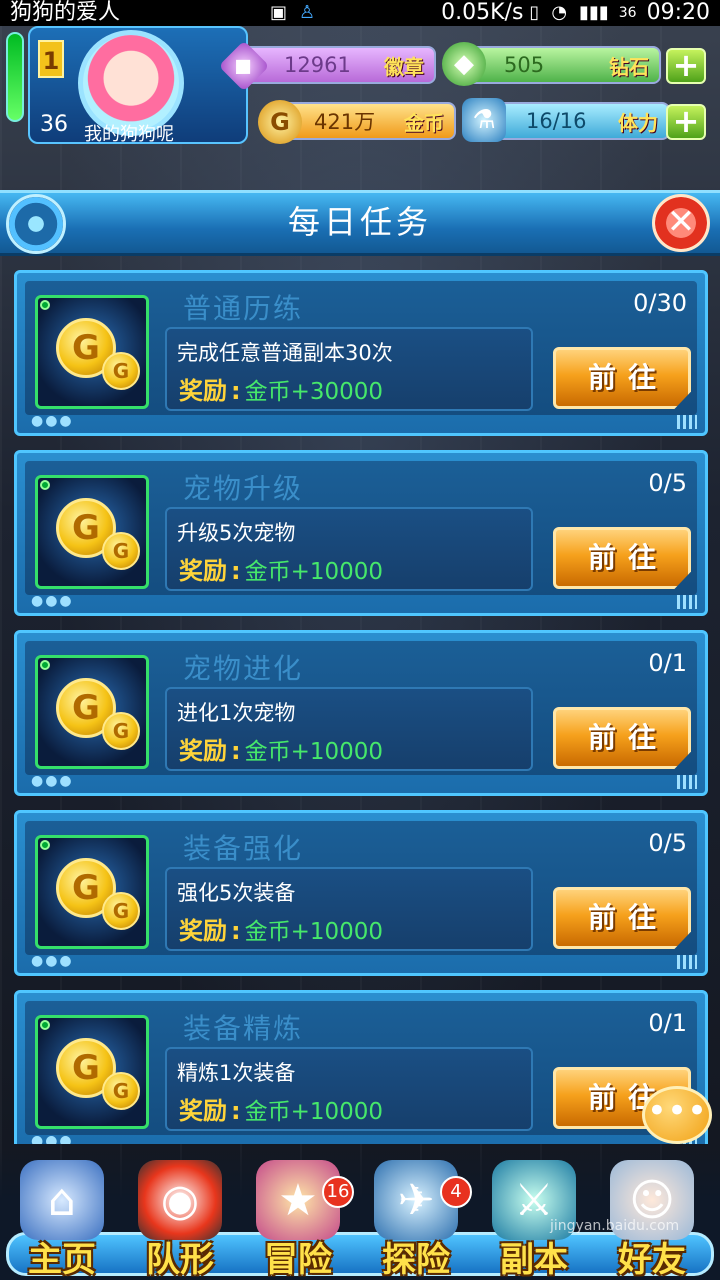  What do you see at coordinates (360, 13) in the screenshot?
I see `status-bar: 狗狗的爱人 ▣ ♙ 0.05K/s ▯ ◔ ▮▮▮ 36 09:20` at bounding box center [360, 13].